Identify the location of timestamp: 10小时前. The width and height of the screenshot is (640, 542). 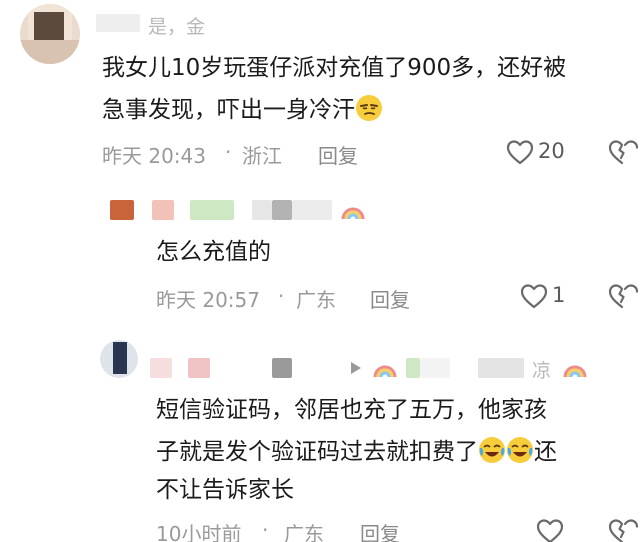
(199, 532).